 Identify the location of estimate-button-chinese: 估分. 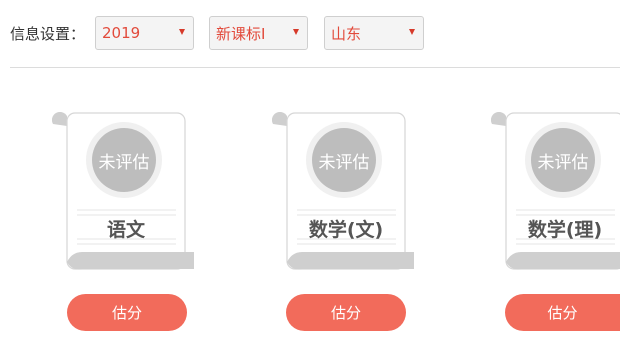
(127, 312).